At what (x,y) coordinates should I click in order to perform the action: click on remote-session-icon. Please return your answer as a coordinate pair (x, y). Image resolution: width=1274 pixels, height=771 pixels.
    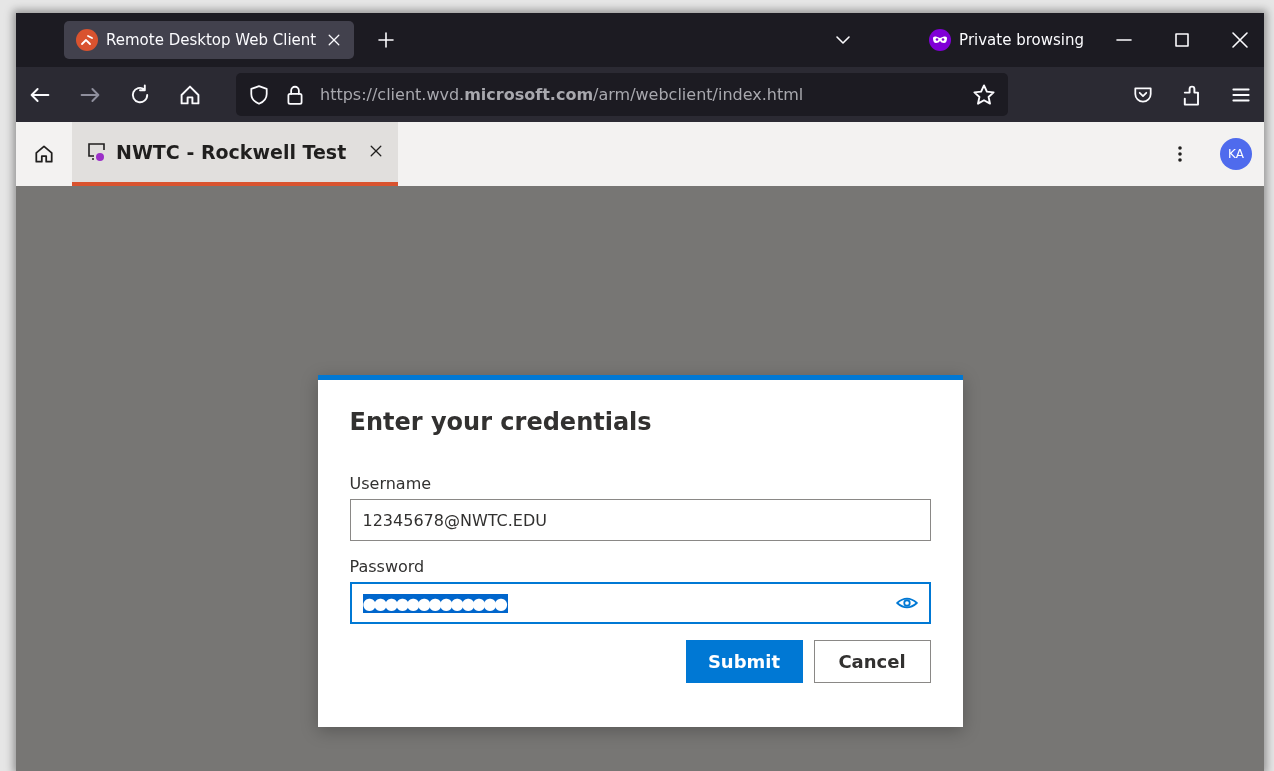
    Looking at the image, I should click on (97, 152).